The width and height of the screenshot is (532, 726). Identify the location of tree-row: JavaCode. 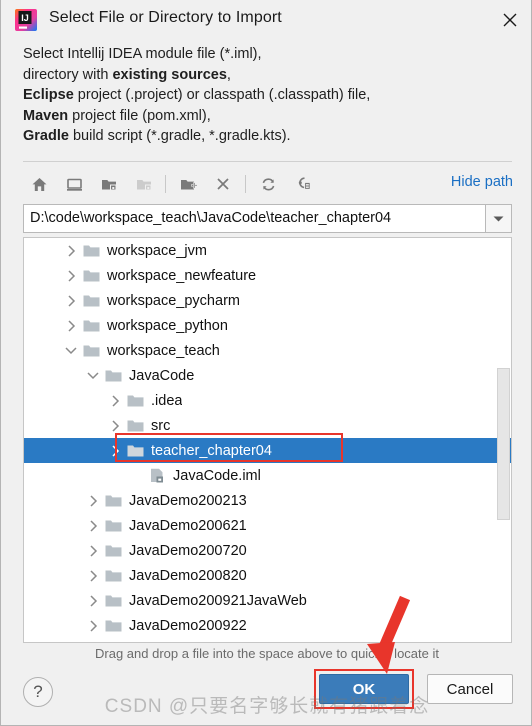
(267, 375).